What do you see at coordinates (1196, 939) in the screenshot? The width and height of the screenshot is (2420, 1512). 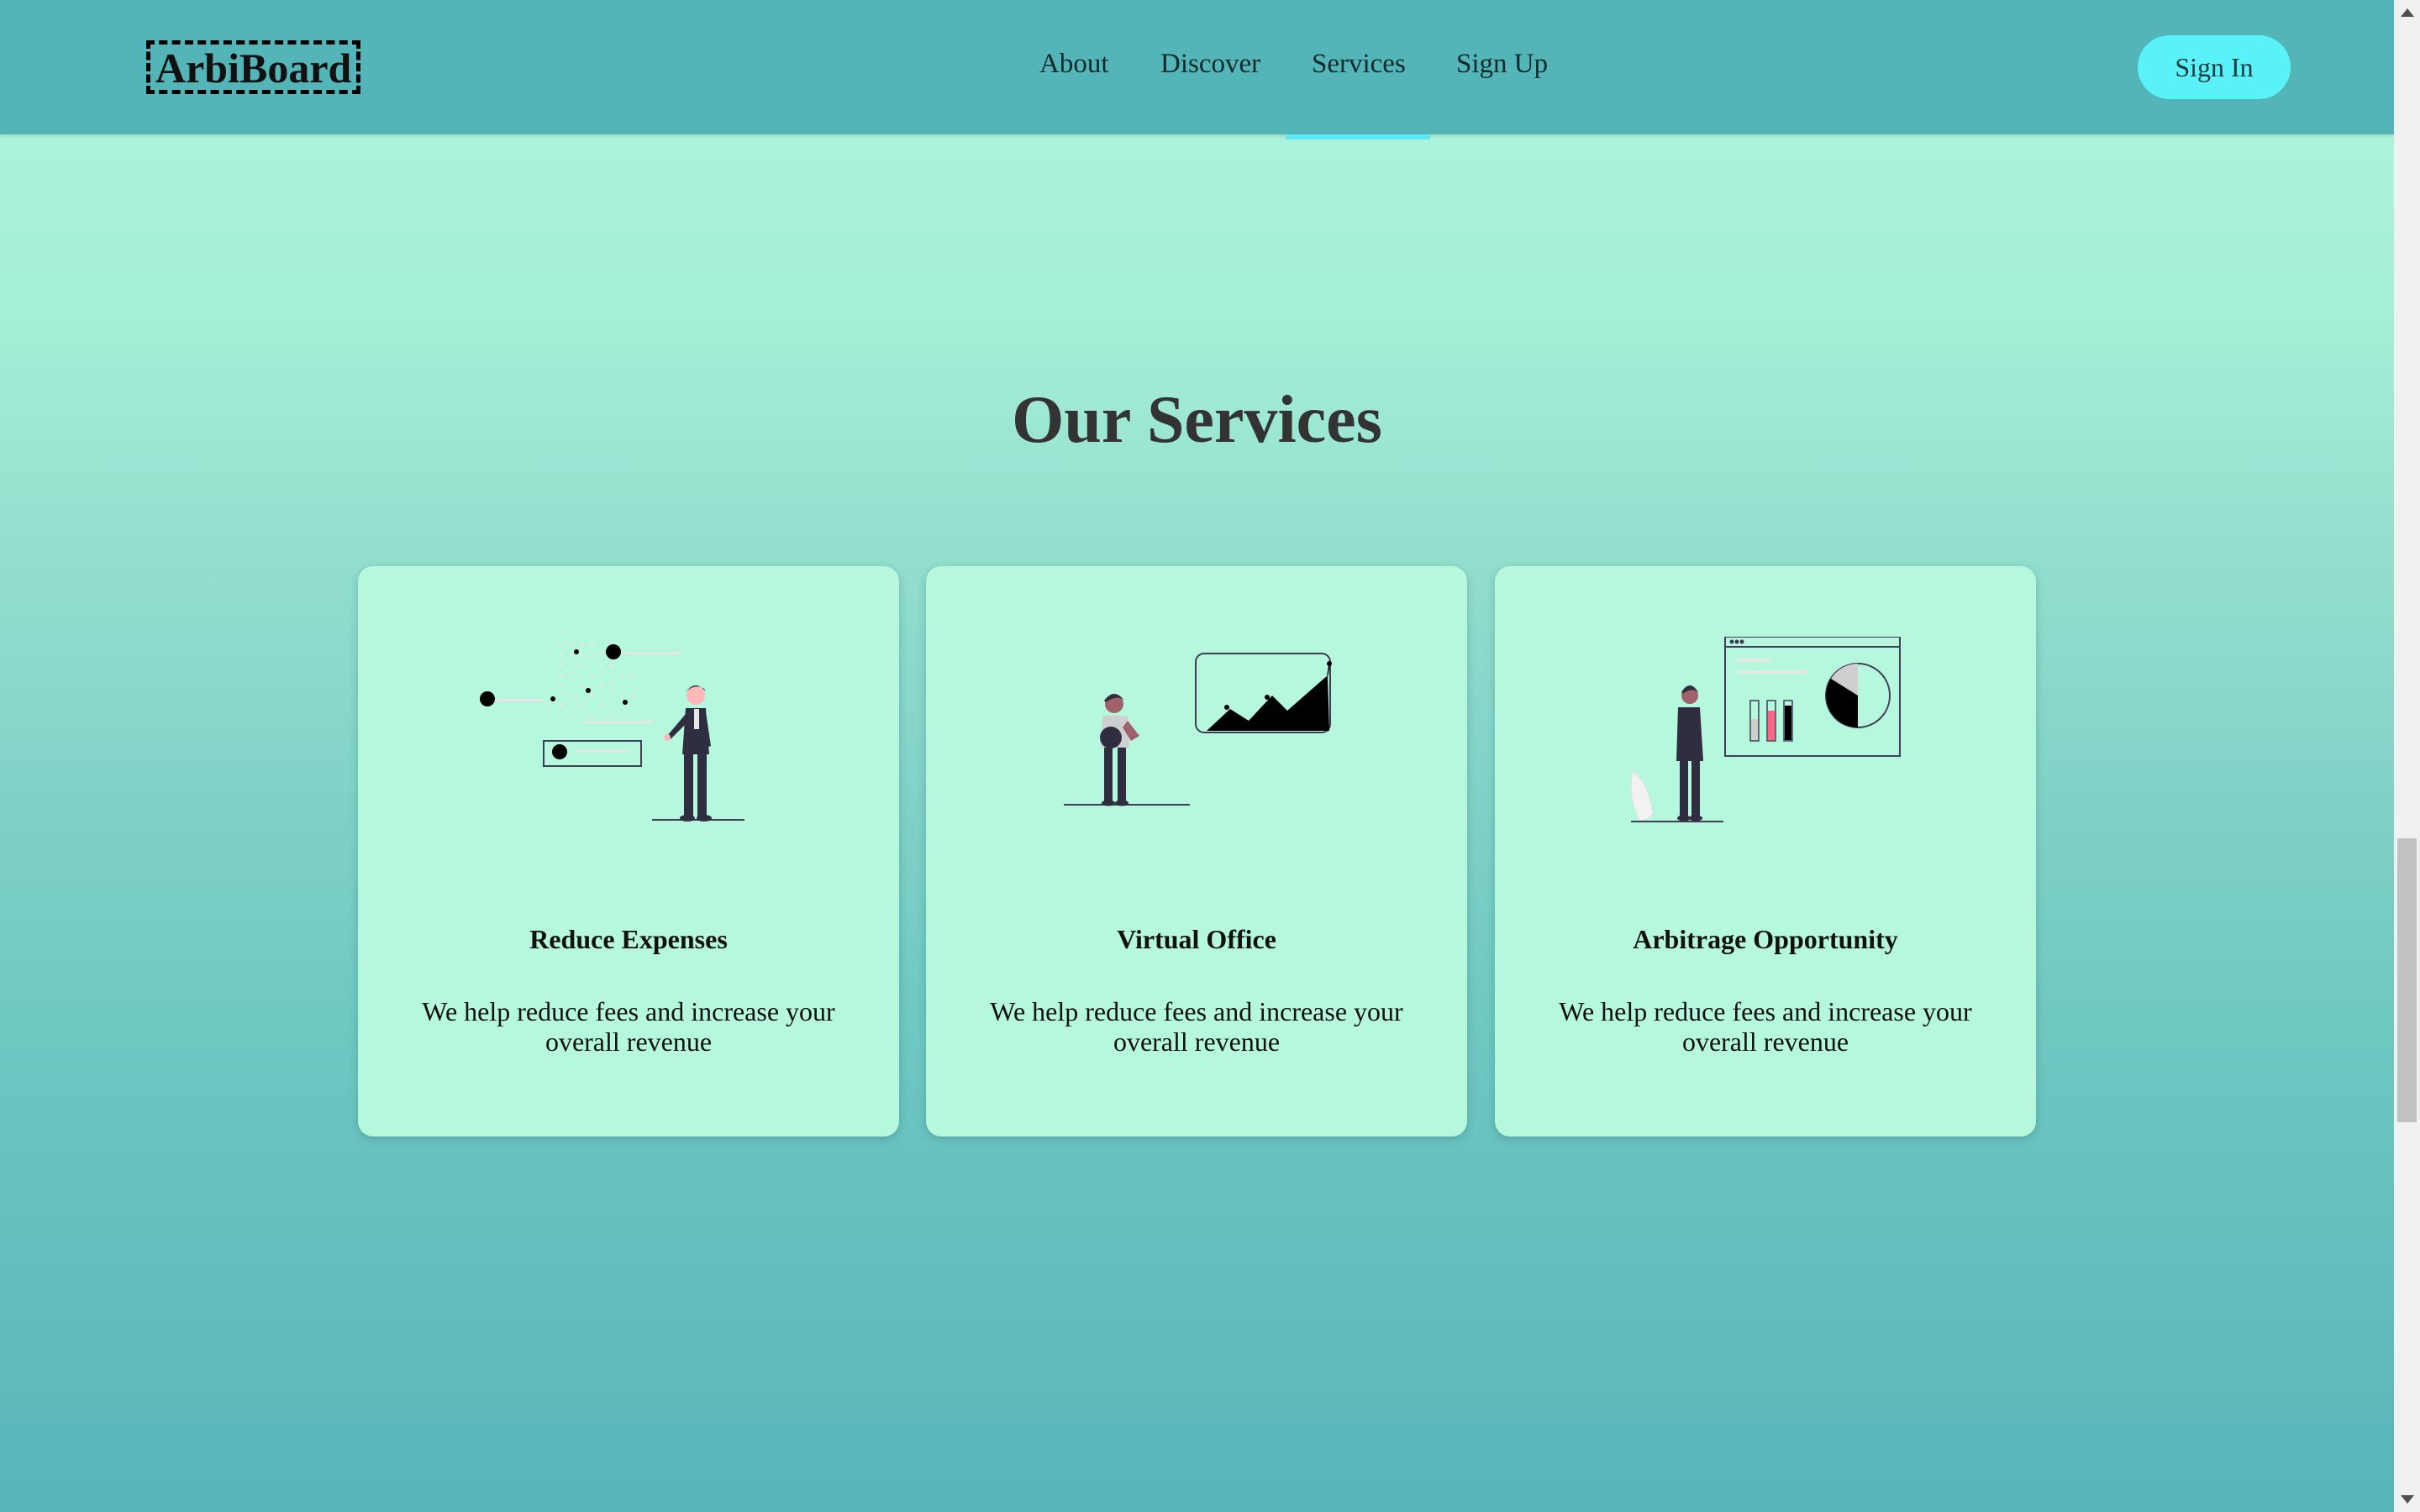 I see `card-title: Virtual Office` at bounding box center [1196, 939].